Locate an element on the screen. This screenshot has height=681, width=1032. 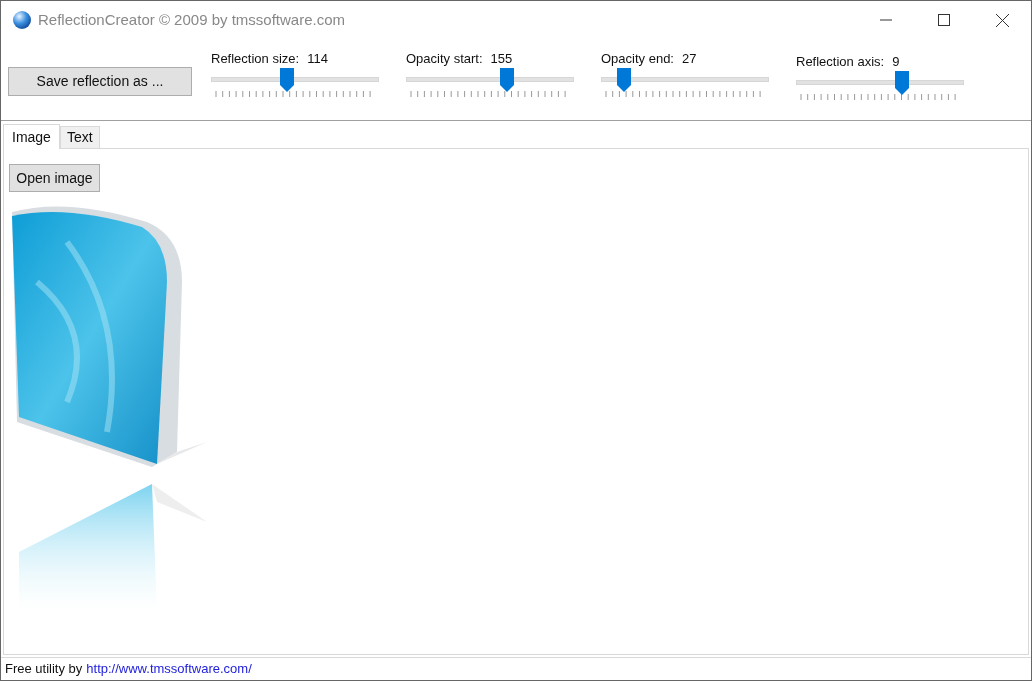
tab: Text is located at coordinates (79, 137).